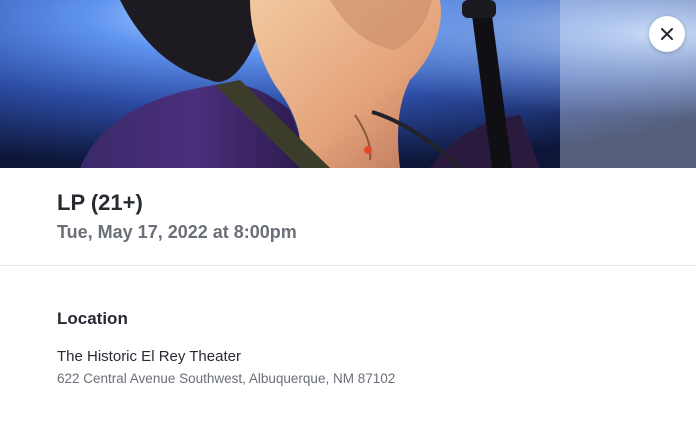  I want to click on event-datetime: Tue, May 17, 2022 at 8:00pm, so click(177, 232).